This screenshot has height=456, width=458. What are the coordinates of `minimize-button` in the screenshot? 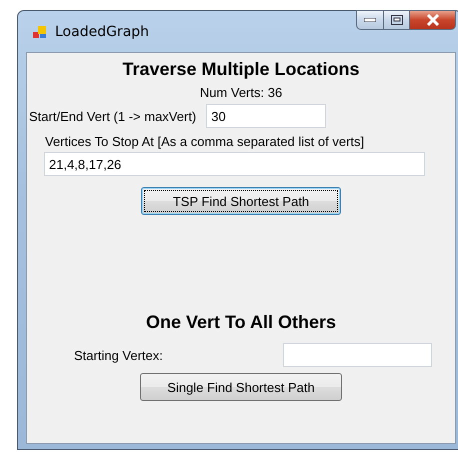 It's located at (370, 20).